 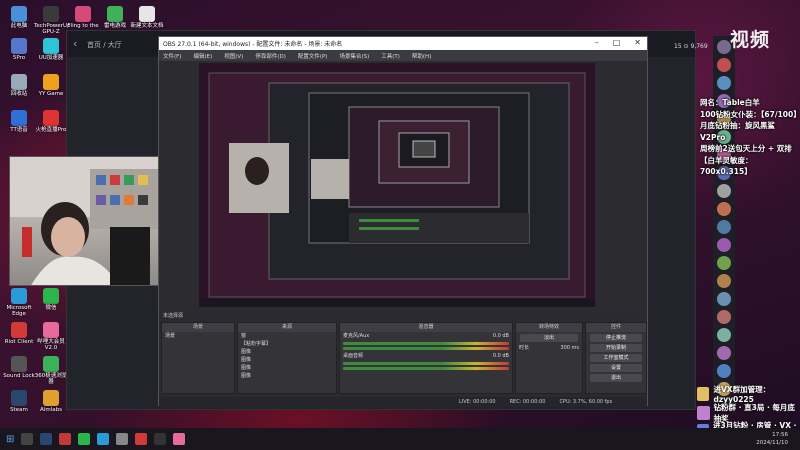 I want to click on menu-item: 文件(F), so click(x=172, y=56).